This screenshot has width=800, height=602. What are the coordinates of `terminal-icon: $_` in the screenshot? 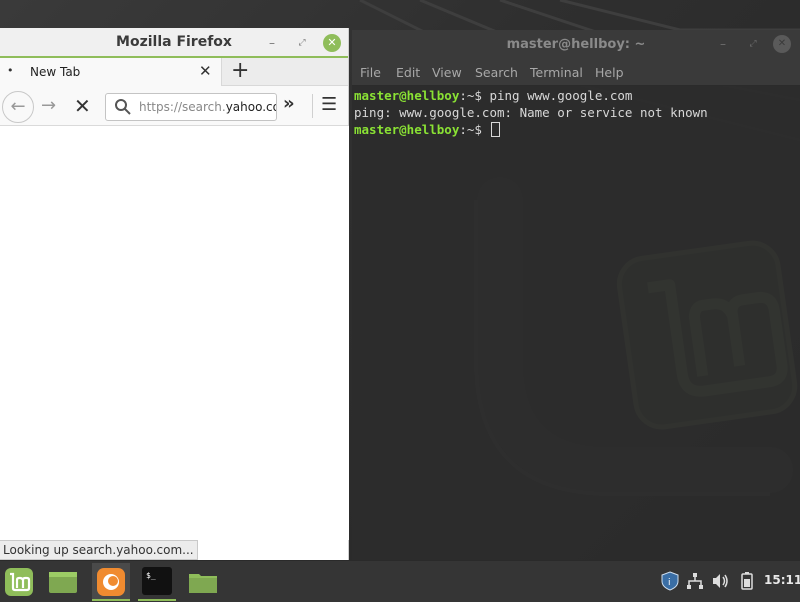 It's located at (157, 582).